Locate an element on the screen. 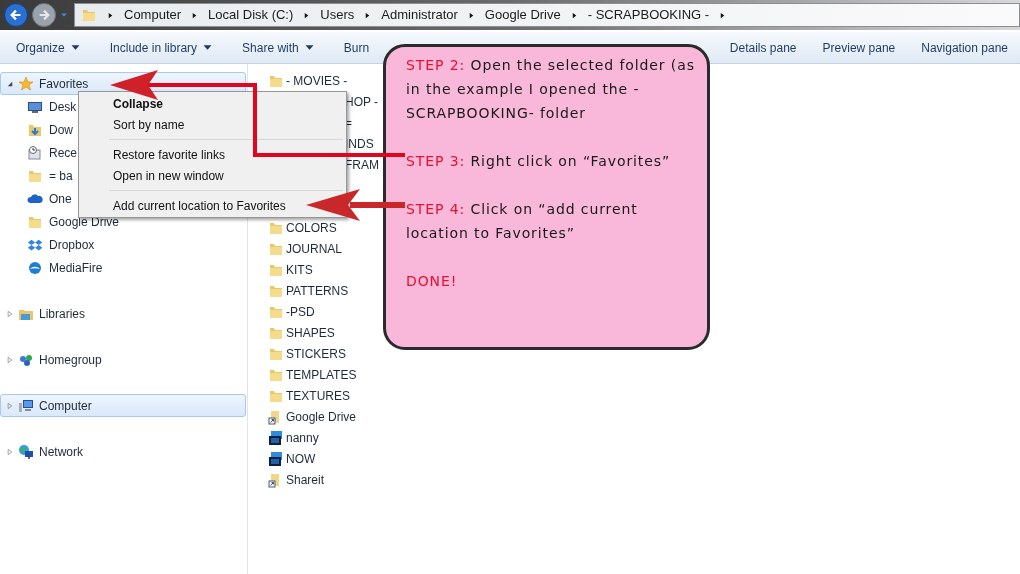  step-text: STEP 4: Click on “add current location to Favorites” is located at coordinates (522, 221).